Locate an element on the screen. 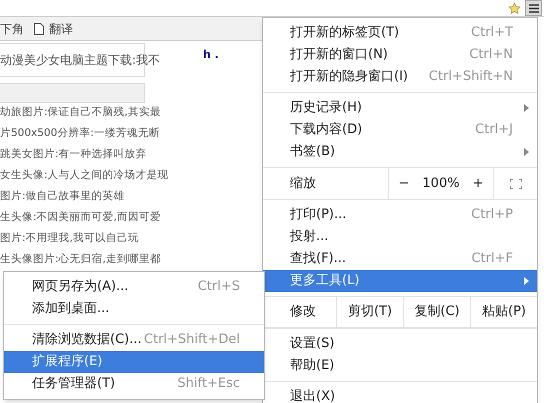  menu-icon is located at coordinates (533, 8).